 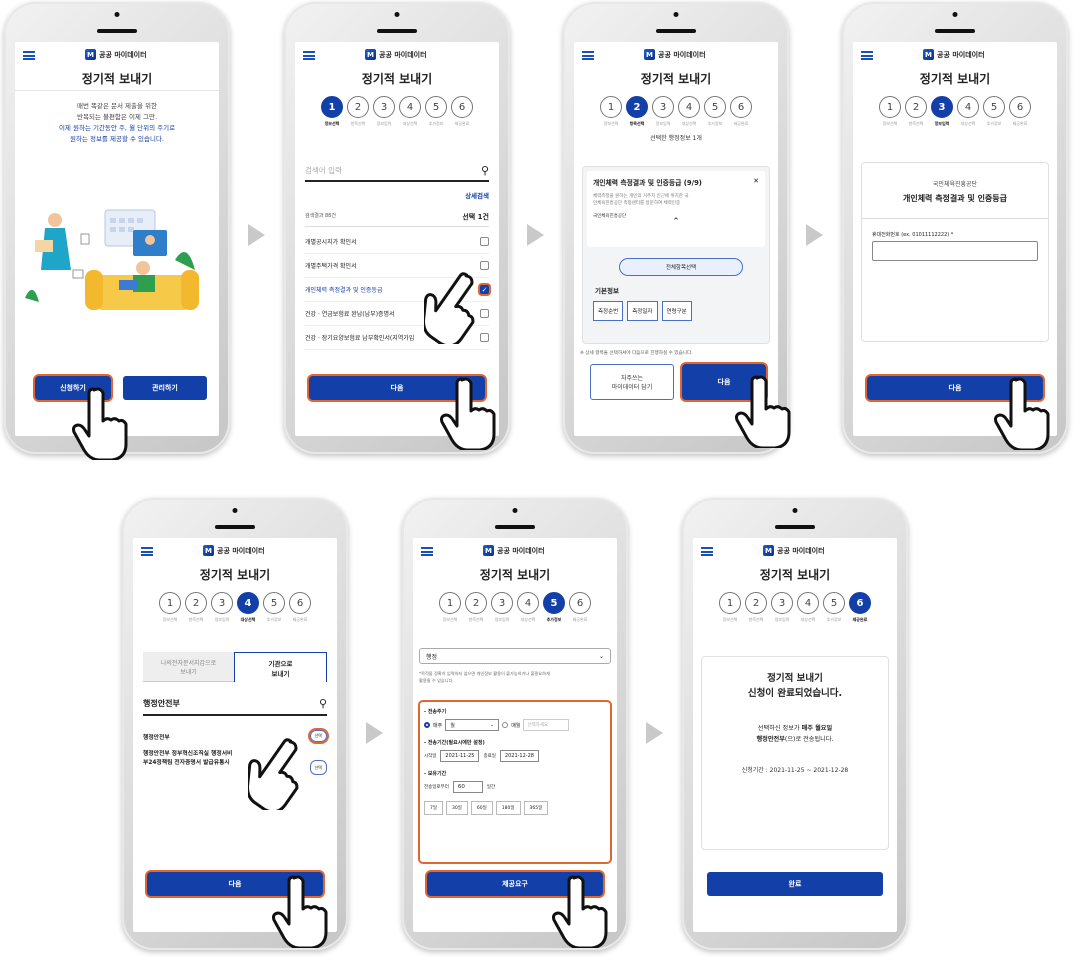 What do you see at coordinates (505, 725) in the screenshot?
I see `radio-monthly` at bounding box center [505, 725].